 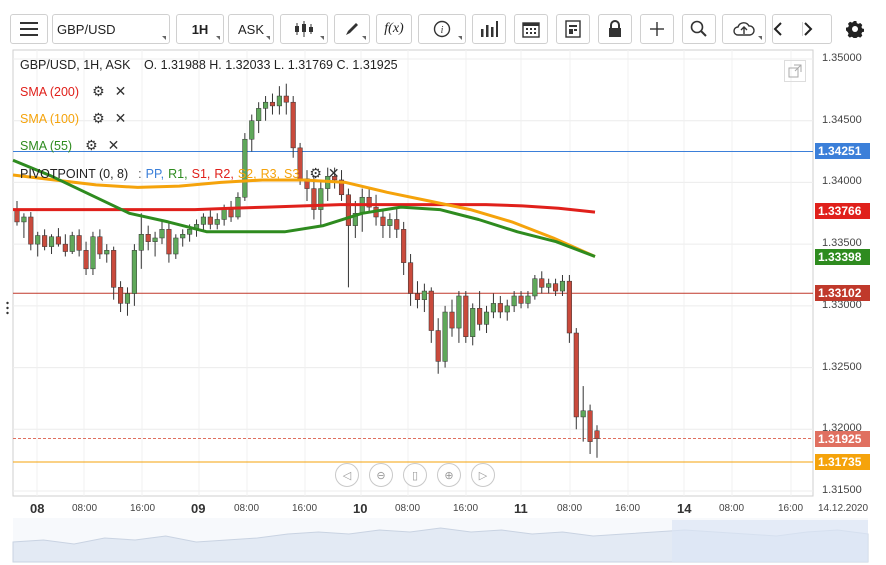 What do you see at coordinates (111, 29) in the screenshot?
I see `symbol-selector: GBP/USD` at bounding box center [111, 29].